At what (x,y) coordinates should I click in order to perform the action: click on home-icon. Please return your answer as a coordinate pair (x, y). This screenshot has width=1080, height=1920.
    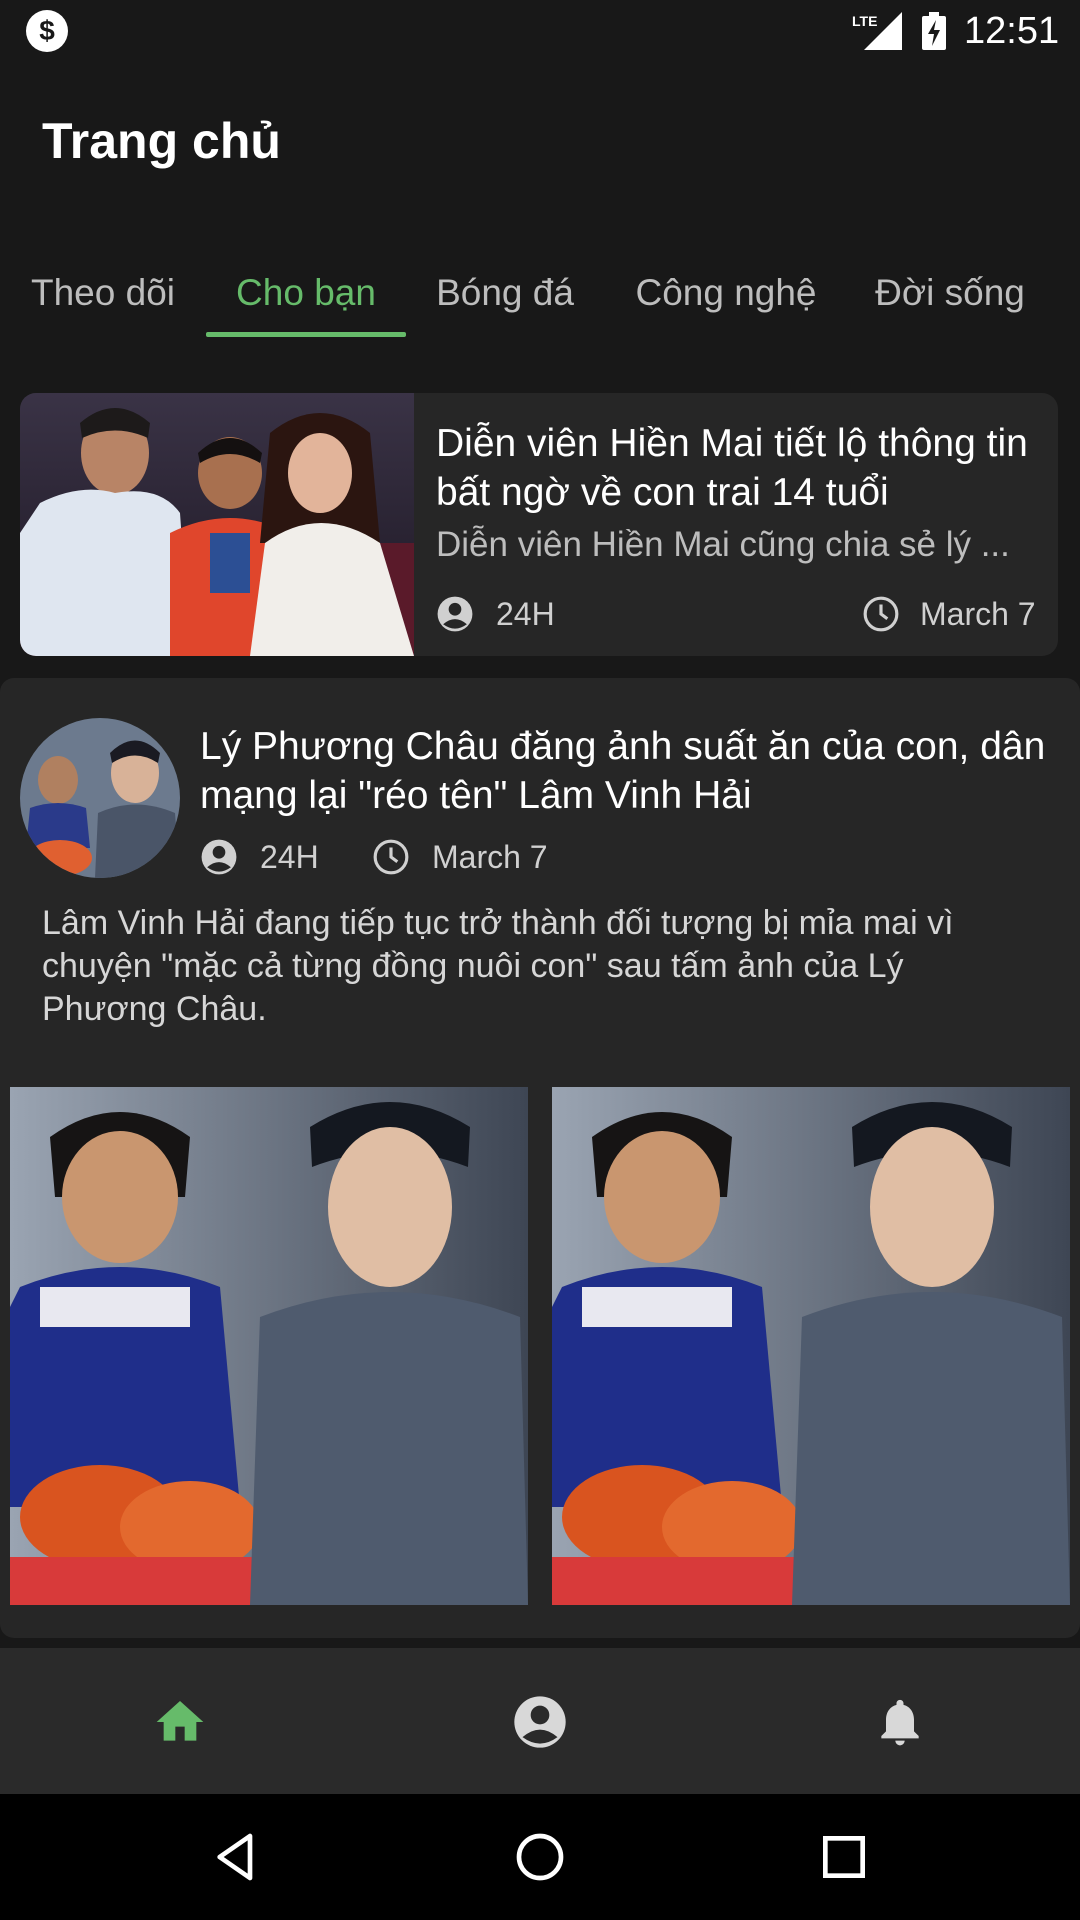
    Looking at the image, I should click on (180, 1721).